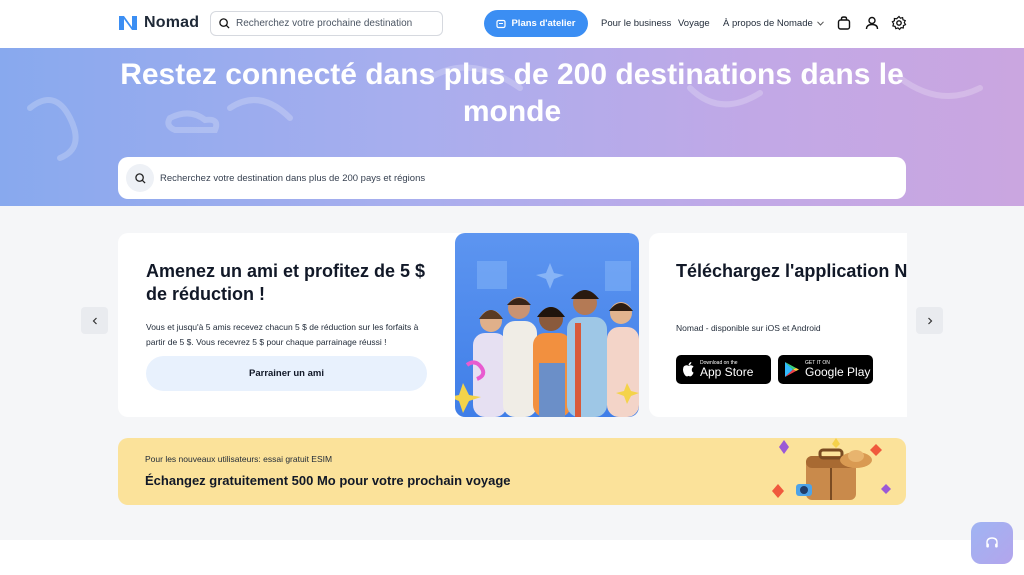  What do you see at coordinates (791, 271) in the screenshot?
I see `app-download-title: Téléchargez l'application No` at bounding box center [791, 271].